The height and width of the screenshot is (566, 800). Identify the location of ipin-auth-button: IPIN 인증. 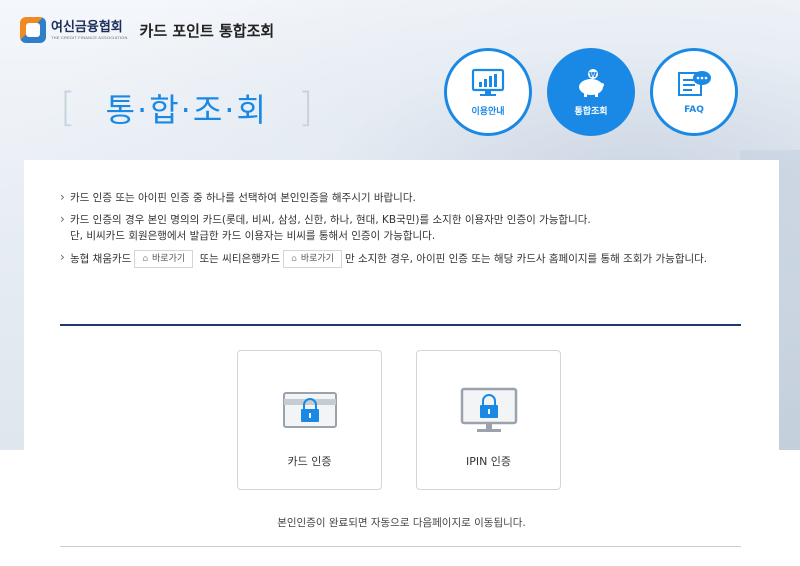
(488, 420).